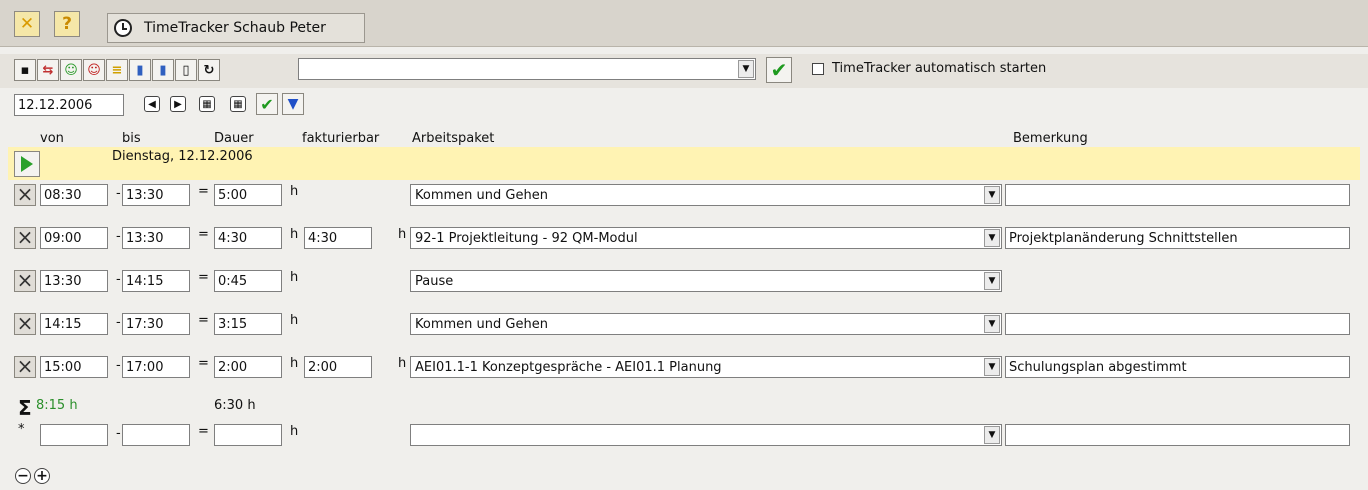 Image resolution: width=1368 pixels, height=490 pixels. What do you see at coordinates (341, 138) in the screenshot?
I see `col-fakturierbar: fakturierbar` at bounding box center [341, 138].